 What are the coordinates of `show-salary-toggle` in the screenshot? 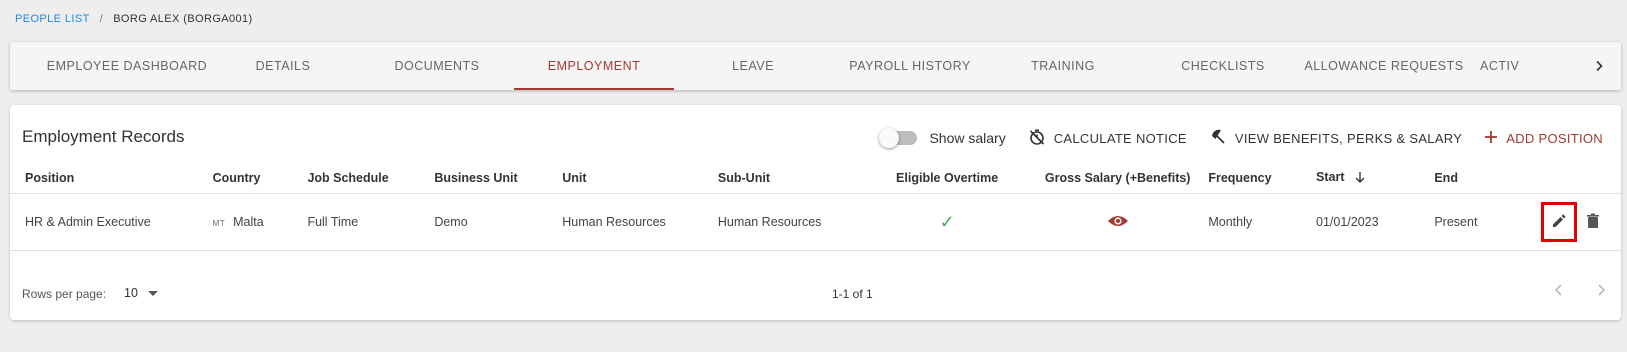 It's located at (898, 138).